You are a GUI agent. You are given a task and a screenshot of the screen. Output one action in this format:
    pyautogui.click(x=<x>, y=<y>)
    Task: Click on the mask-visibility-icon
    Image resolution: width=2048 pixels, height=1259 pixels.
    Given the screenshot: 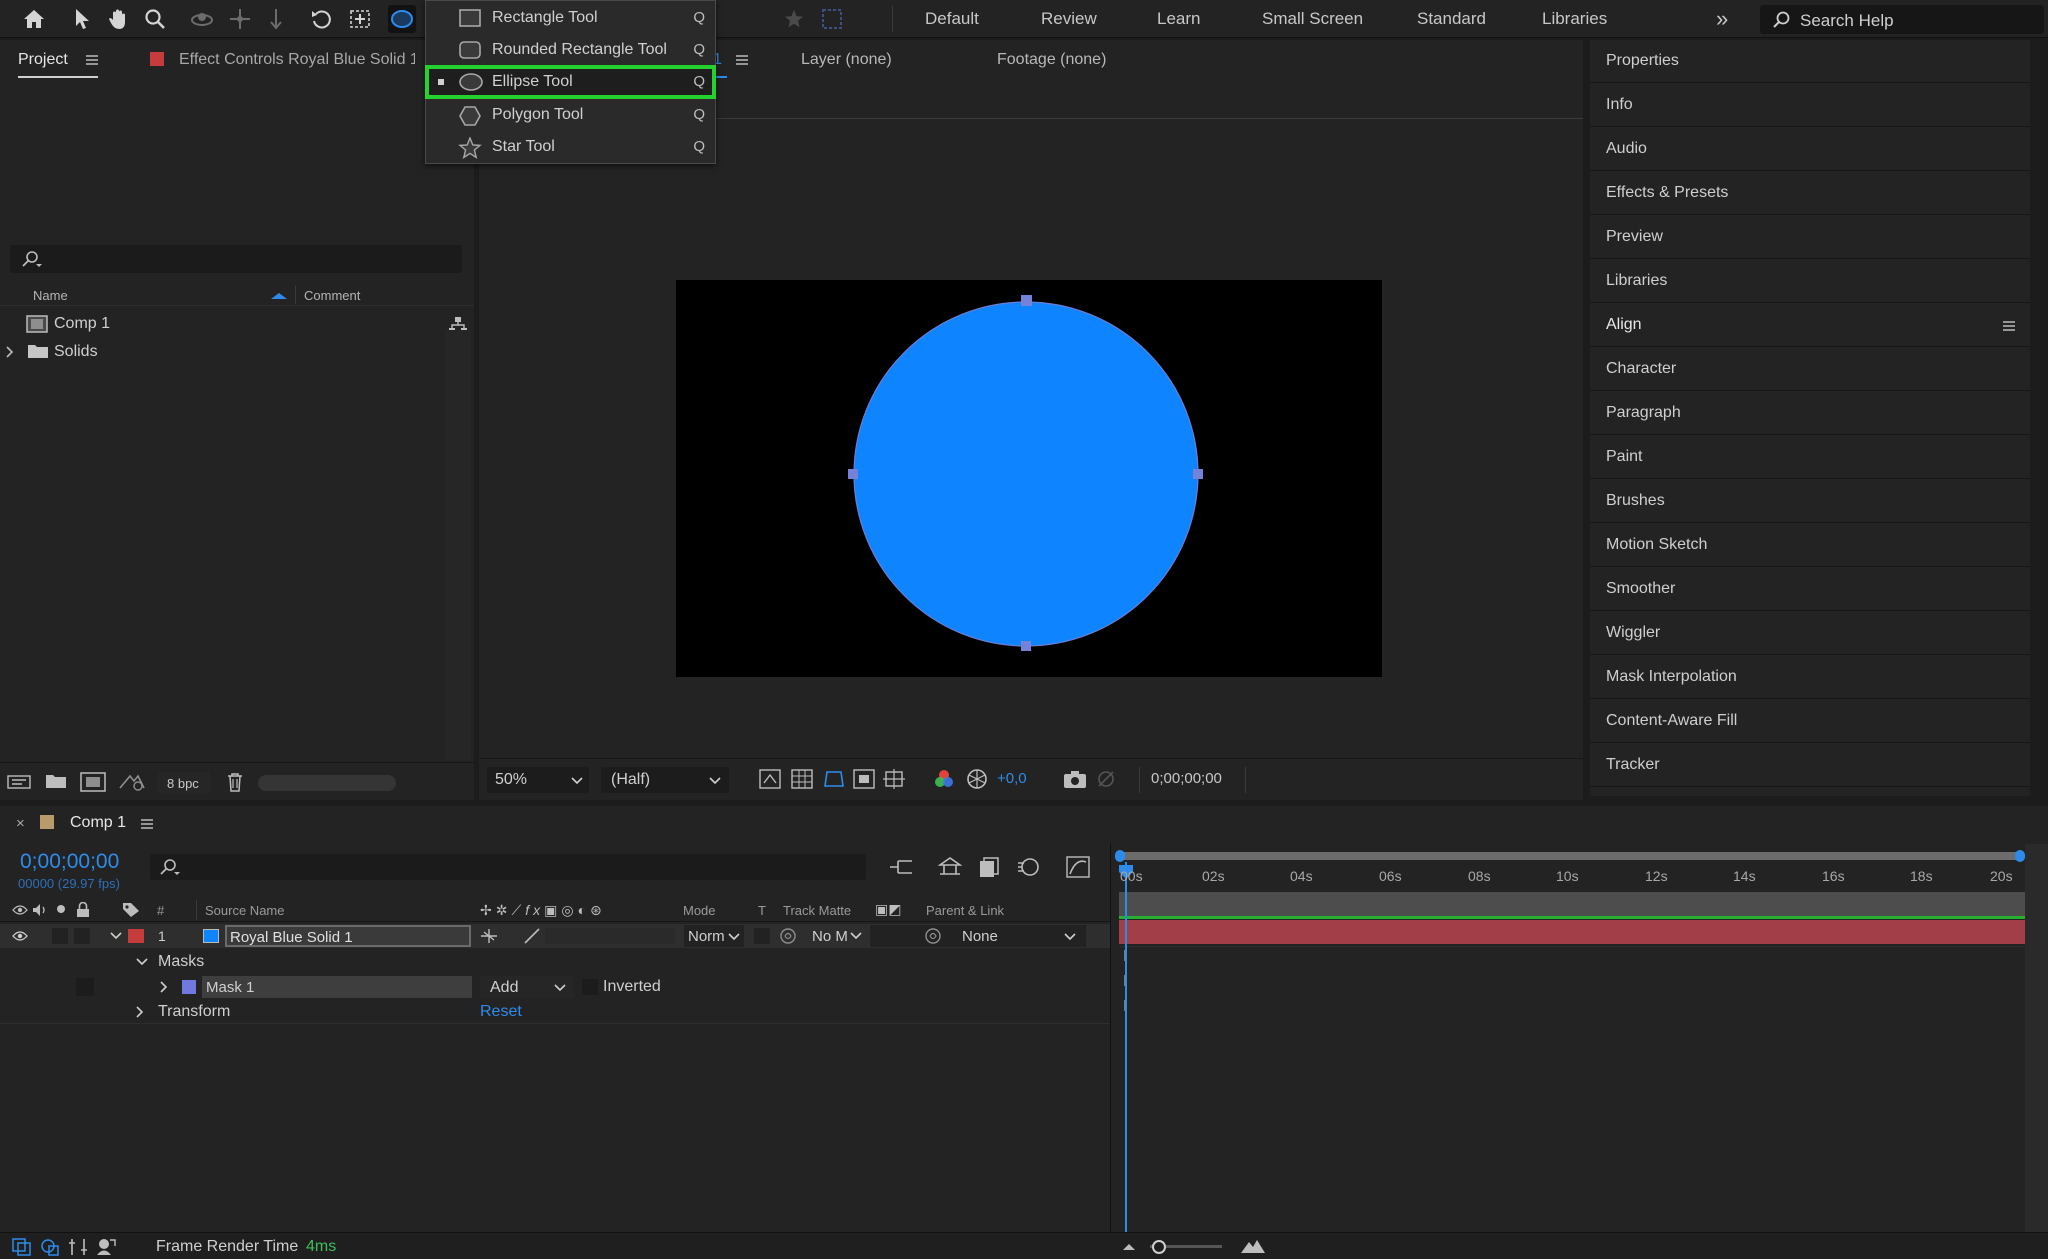 What is the action you would take?
    pyautogui.click(x=834, y=779)
    